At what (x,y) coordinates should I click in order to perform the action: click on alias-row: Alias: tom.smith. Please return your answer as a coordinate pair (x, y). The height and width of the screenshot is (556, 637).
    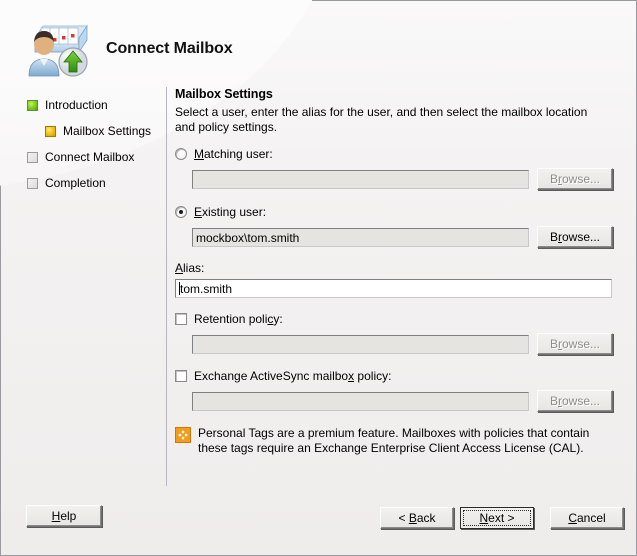
    Looking at the image, I should click on (399, 279).